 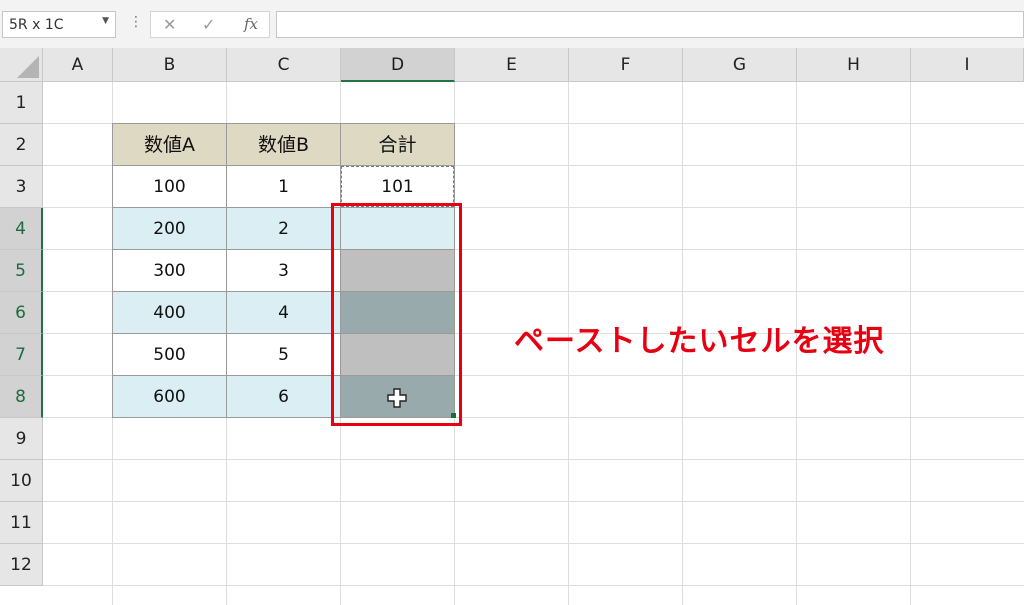 What do you see at coordinates (169, 24) in the screenshot?
I see `cancel-icon: ✕` at bounding box center [169, 24].